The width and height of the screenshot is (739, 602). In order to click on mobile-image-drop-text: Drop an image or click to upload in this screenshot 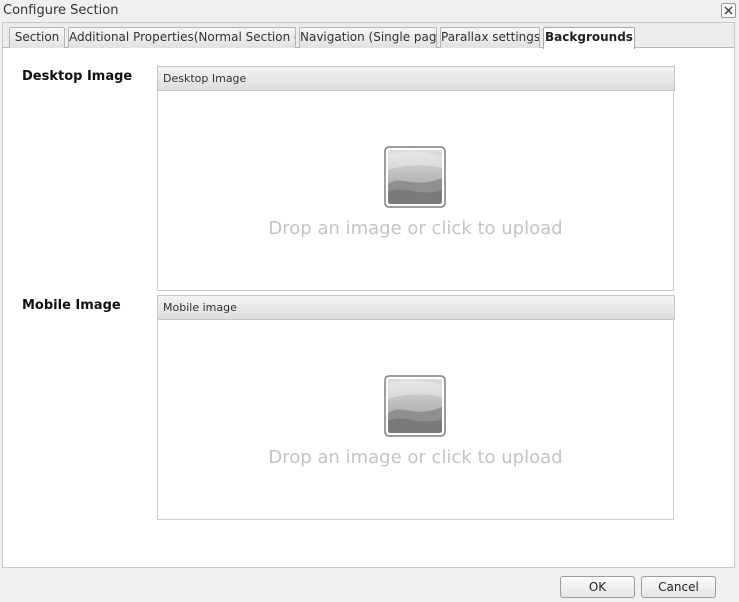, I will do `click(415, 457)`.